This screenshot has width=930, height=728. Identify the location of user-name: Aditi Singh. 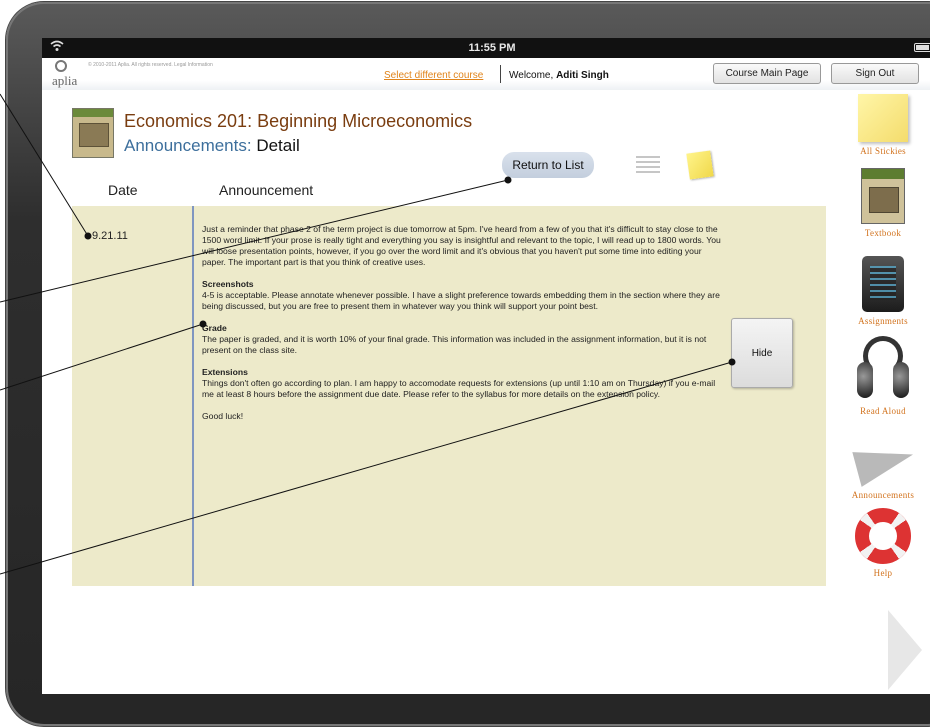
(582, 75).